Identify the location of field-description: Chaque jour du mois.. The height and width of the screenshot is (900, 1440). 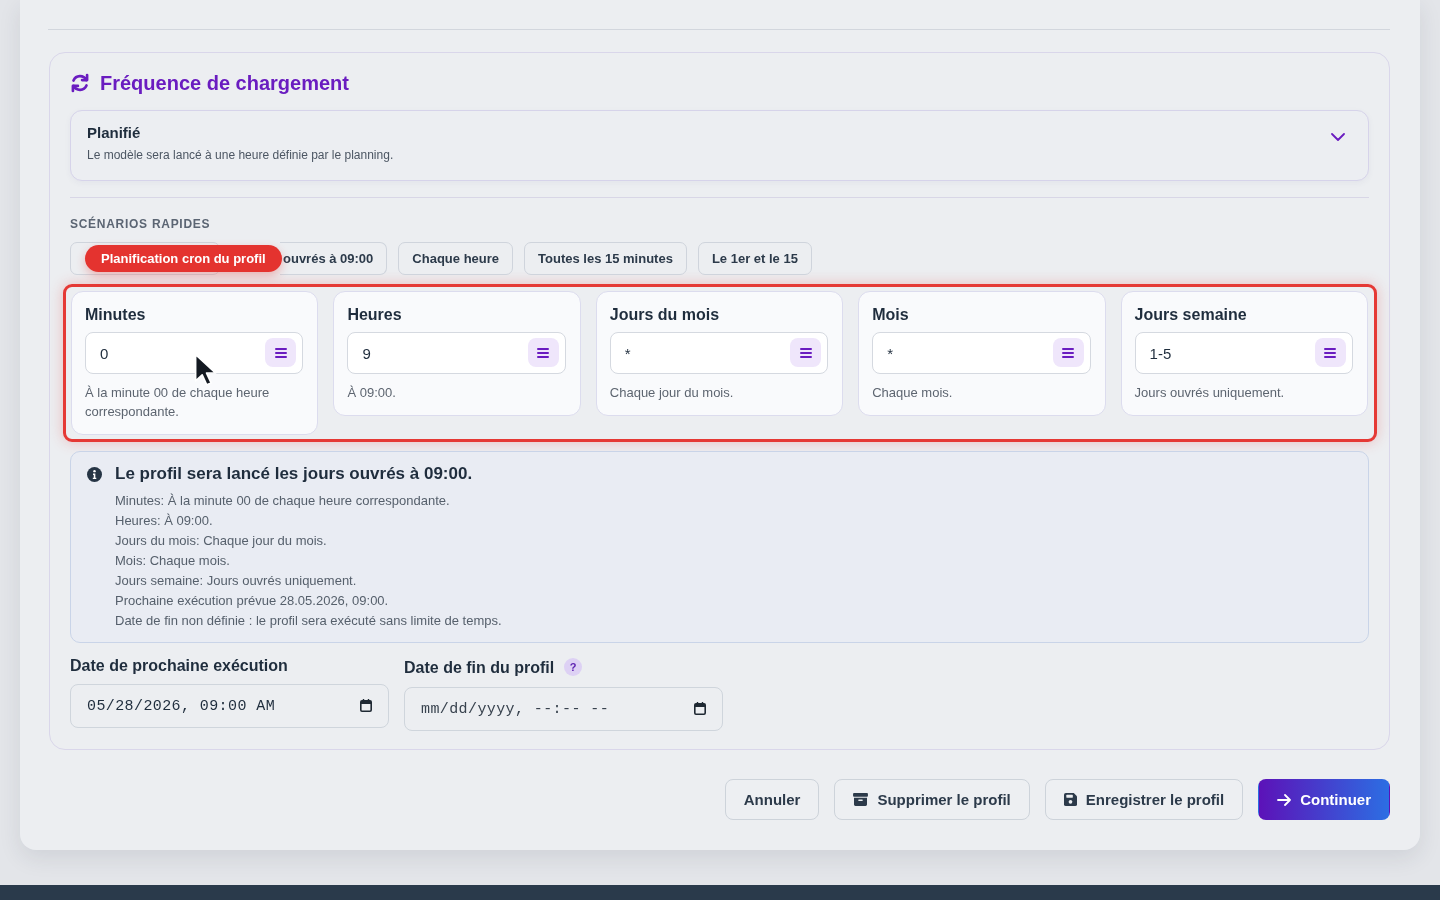
(672, 393).